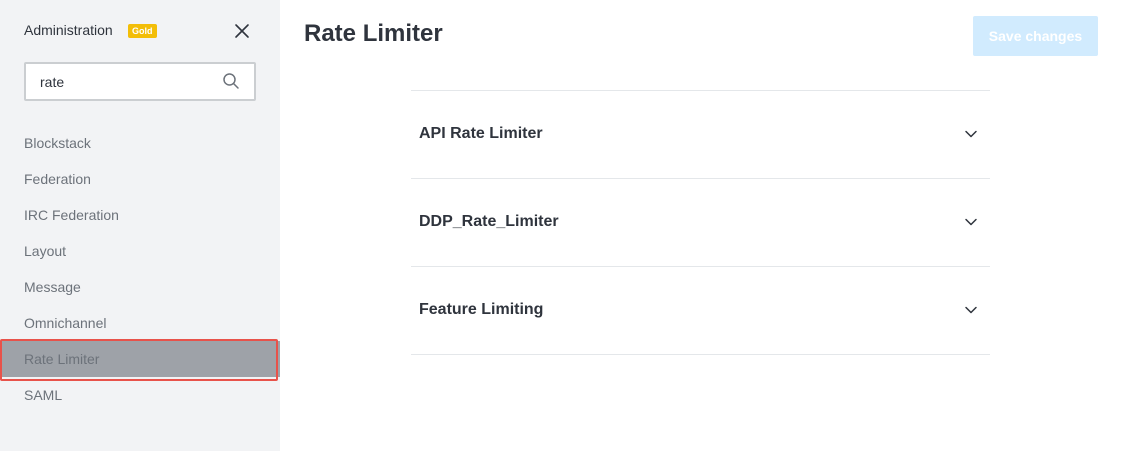 The image size is (1122, 451). Describe the element at coordinates (140, 395) in the screenshot. I see `sidebar-item-saml: SAML` at that location.